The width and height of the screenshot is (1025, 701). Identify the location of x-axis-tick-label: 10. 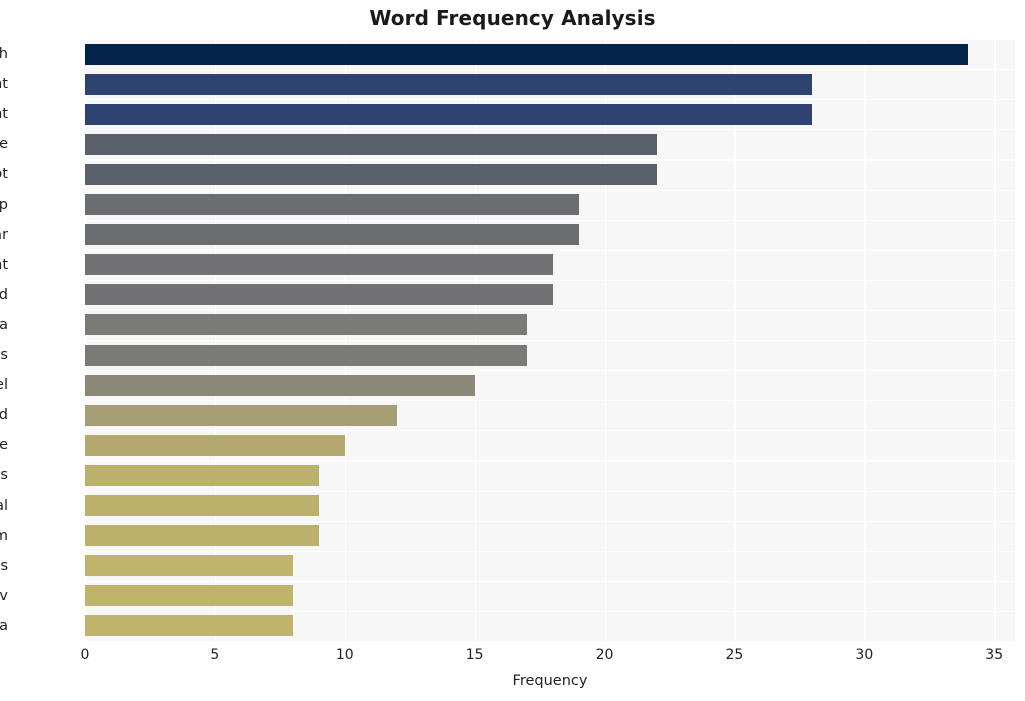
(344, 655).